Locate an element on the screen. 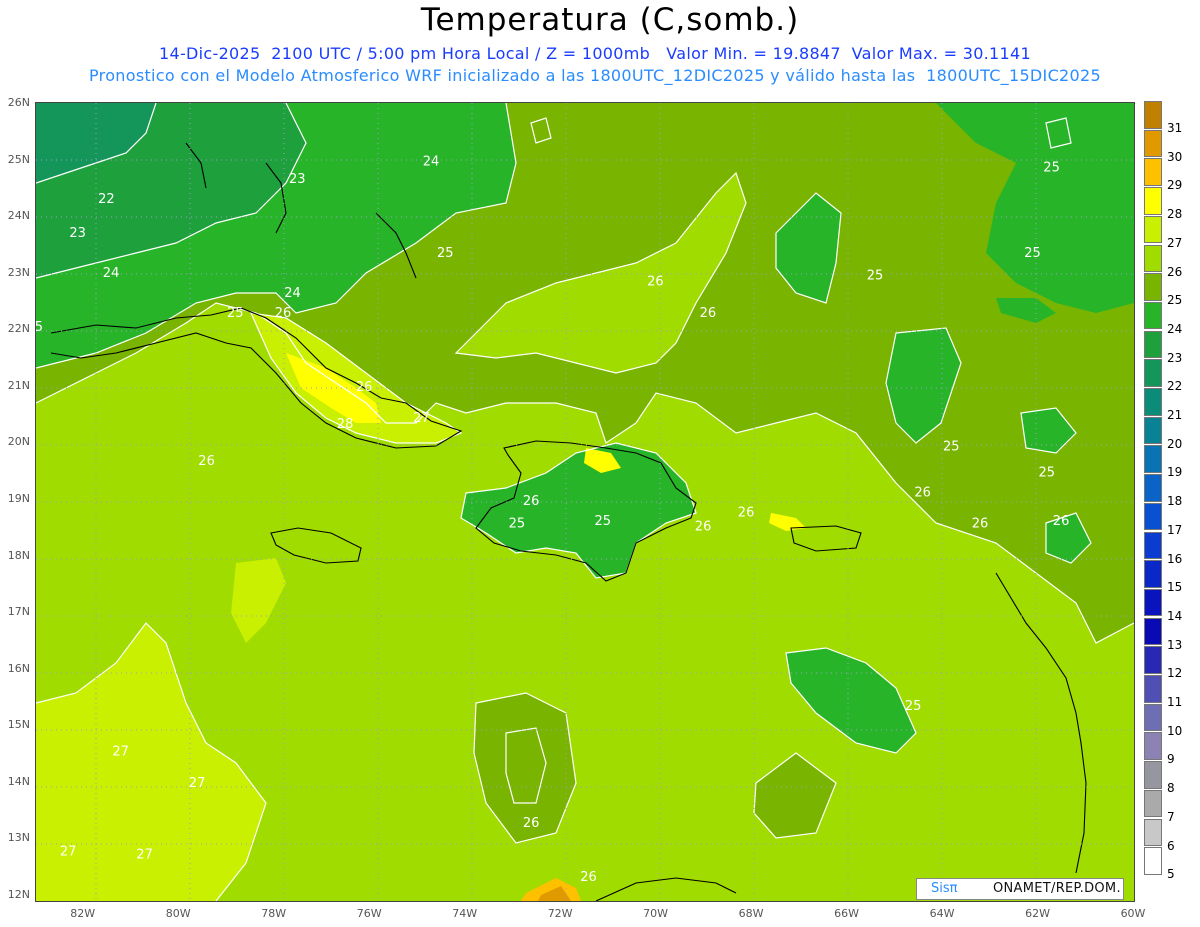 Image resolution: width=1200 pixels, height=927 pixels. latitude-label: 17N is located at coordinates (18, 612).